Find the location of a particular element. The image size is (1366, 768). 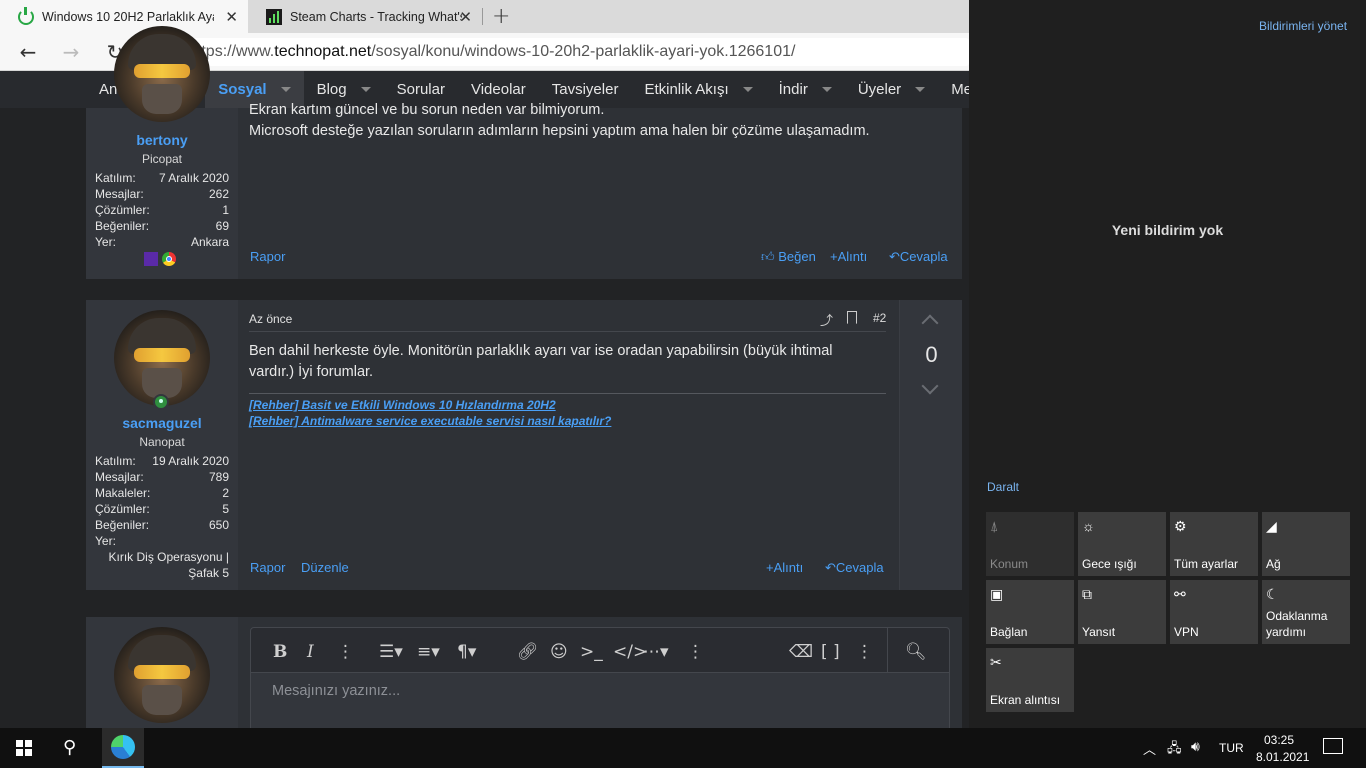

stat-row: Katılım: 19 Aralık 2020 is located at coordinates (162, 461).